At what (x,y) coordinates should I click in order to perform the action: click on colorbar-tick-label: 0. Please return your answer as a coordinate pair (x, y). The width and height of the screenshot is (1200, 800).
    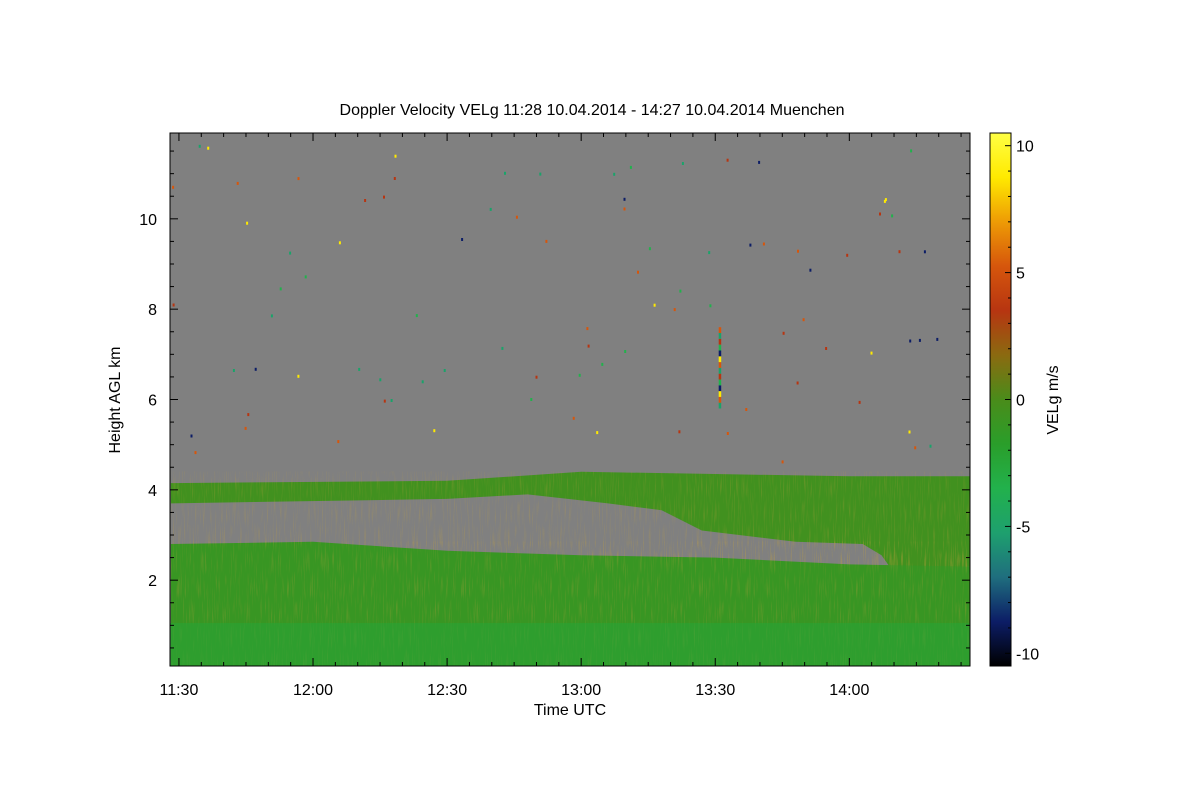
    Looking at the image, I should click on (1020, 401).